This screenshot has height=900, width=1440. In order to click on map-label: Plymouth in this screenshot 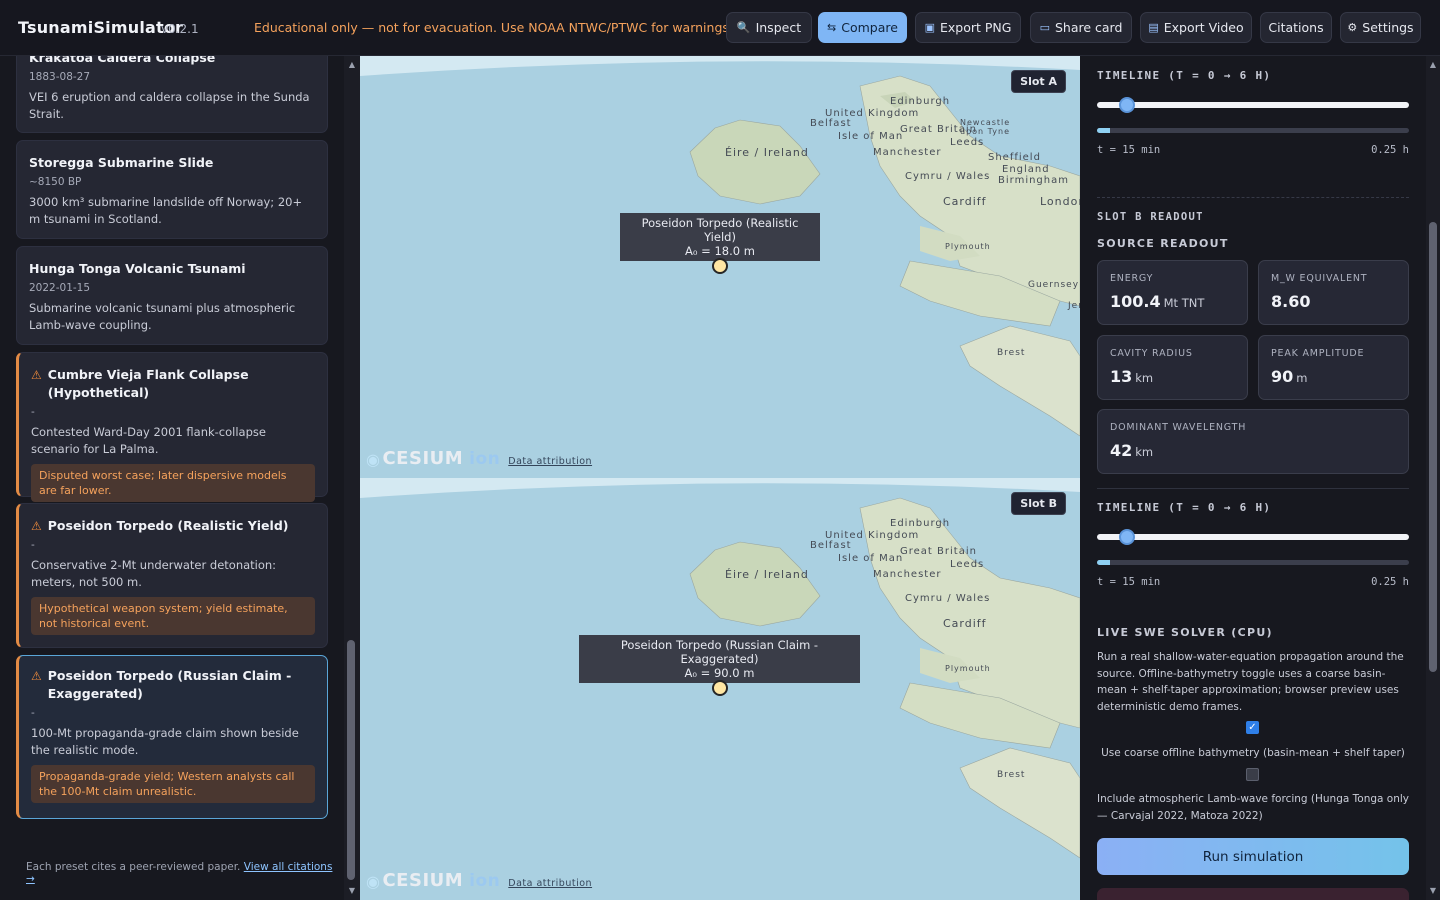, I will do `click(968, 668)`.